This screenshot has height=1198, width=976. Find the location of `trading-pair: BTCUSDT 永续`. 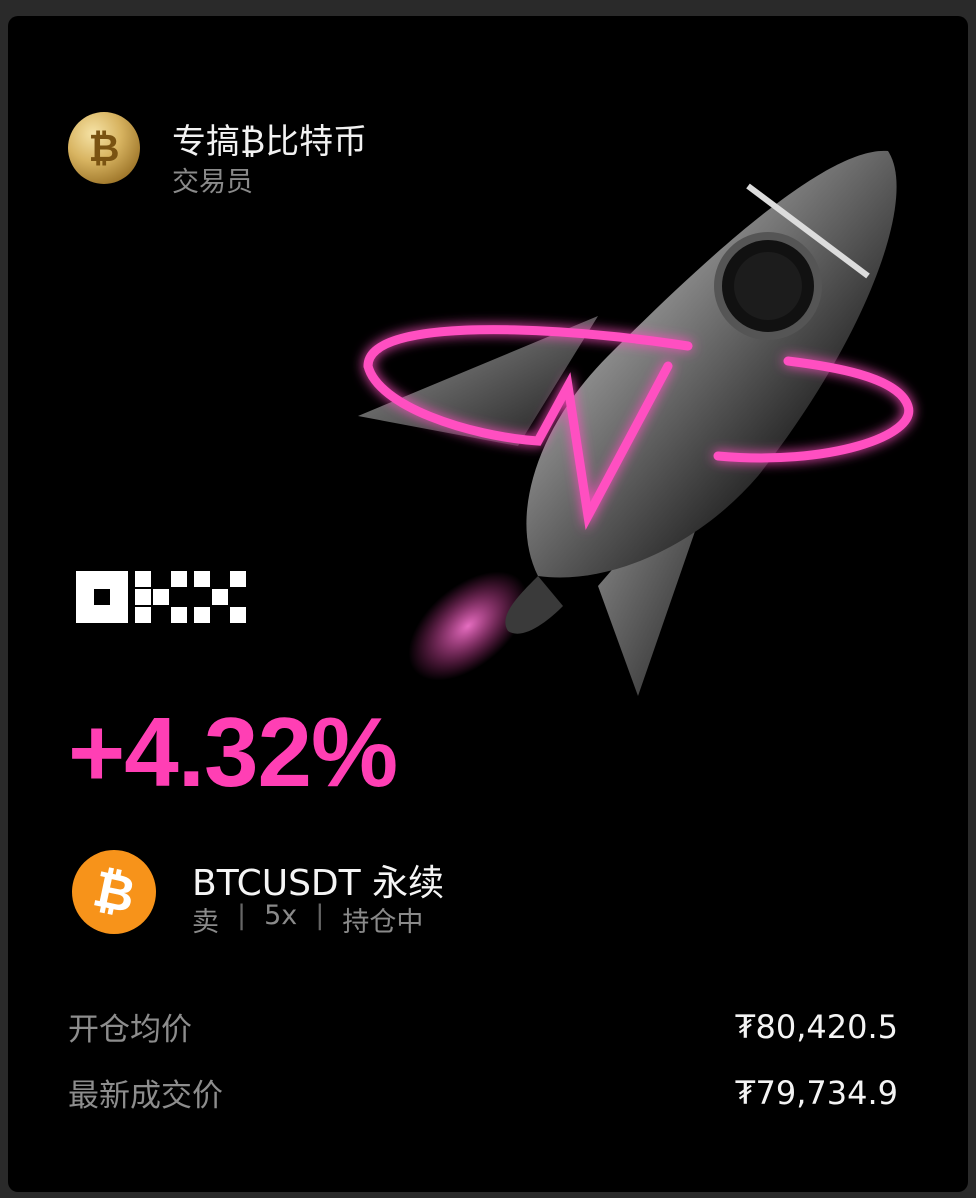

trading-pair: BTCUSDT 永续 is located at coordinates (318, 883).